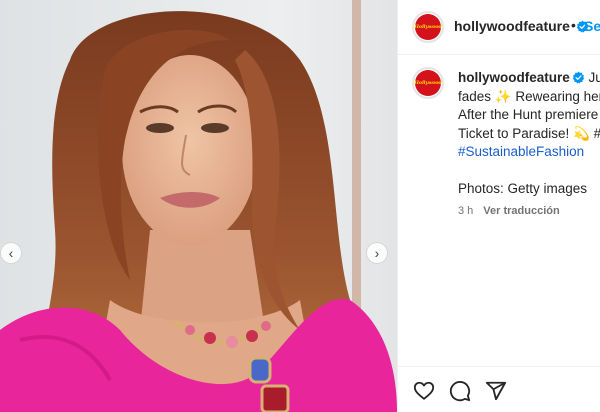  I want to click on verified-badge-icon, so click(578, 77).